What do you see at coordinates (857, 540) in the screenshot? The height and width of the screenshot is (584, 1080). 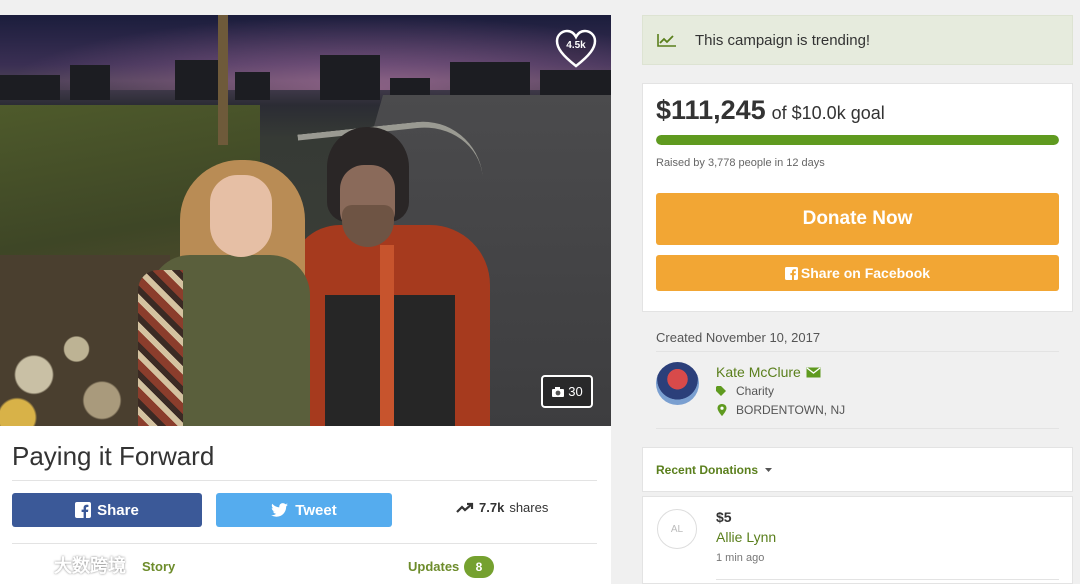 I see `donation-list-item` at bounding box center [857, 540].